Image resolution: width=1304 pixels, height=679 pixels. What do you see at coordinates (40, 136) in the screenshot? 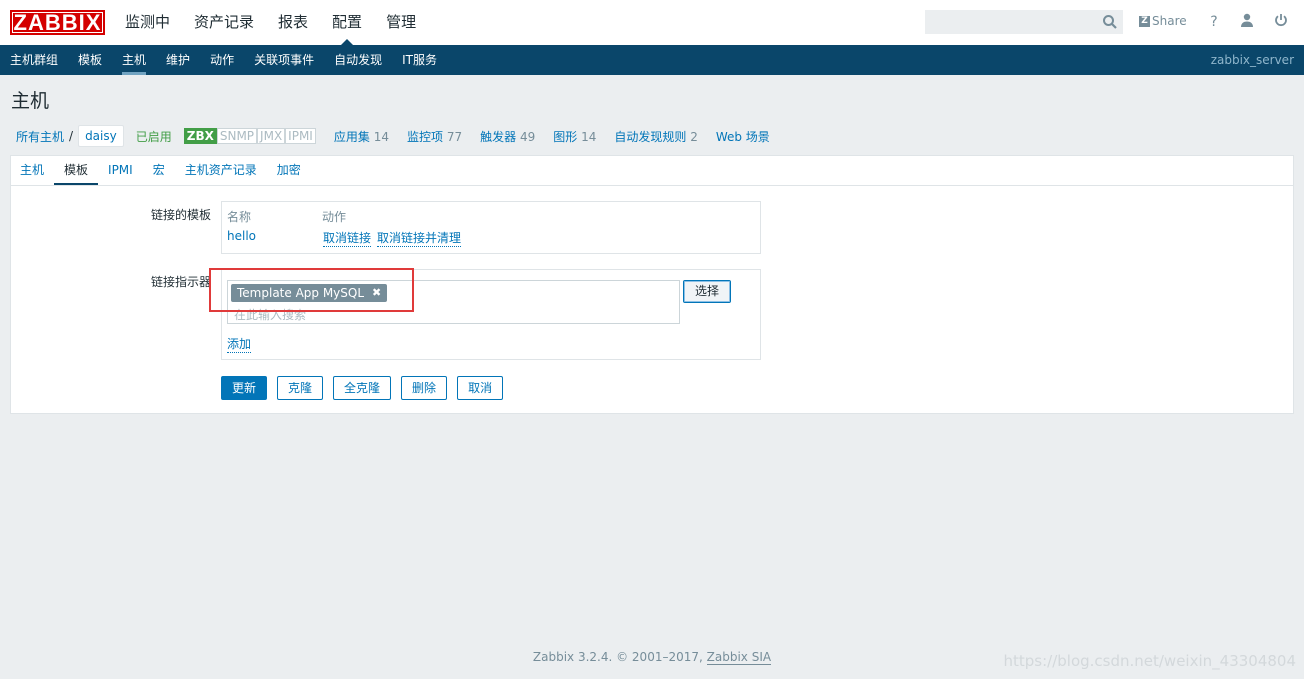
I see `breadcrumb-all-hosts: 所有主机` at bounding box center [40, 136].